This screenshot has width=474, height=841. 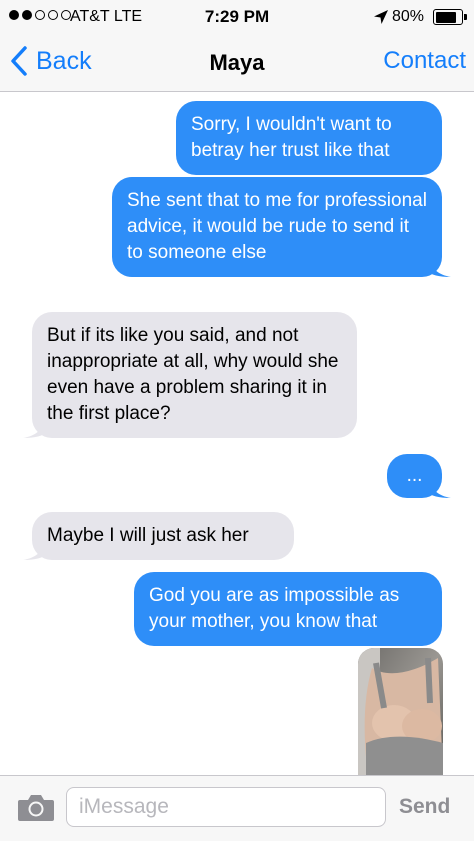 What do you see at coordinates (19, 61) in the screenshot?
I see `chevron-left-icon` at bounding box center [19, 61].